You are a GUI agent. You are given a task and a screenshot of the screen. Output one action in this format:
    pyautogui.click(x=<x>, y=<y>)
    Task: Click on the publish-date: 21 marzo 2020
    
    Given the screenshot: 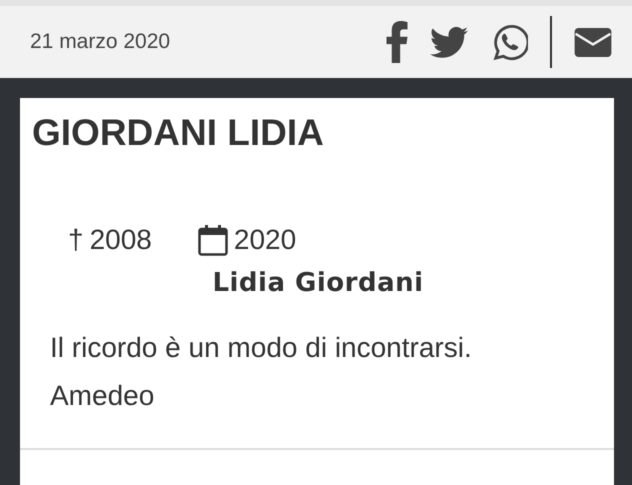 What is the action you would take?
    pyautogui.click(x=100, y=42)
    